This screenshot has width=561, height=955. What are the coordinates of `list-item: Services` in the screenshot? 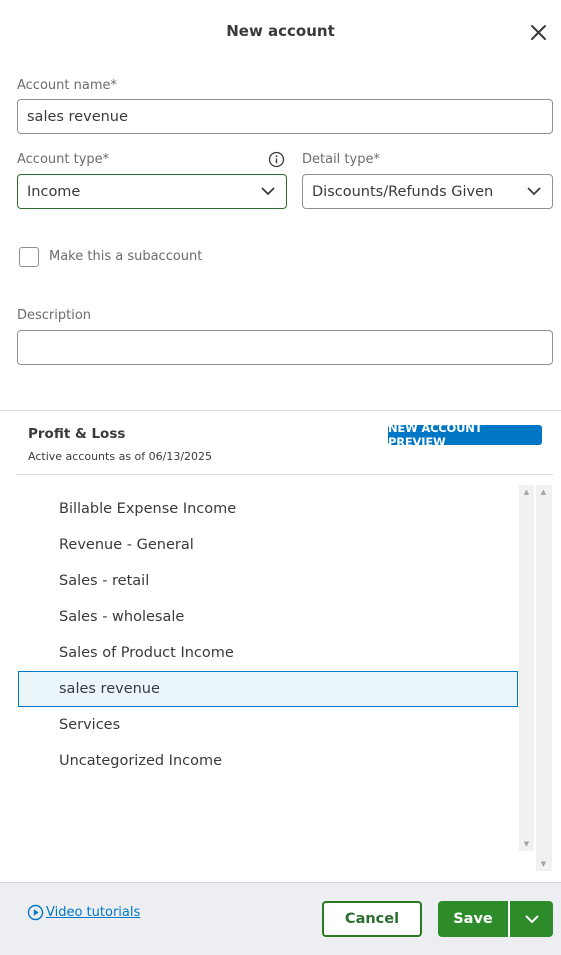 It's located at (90, 725).